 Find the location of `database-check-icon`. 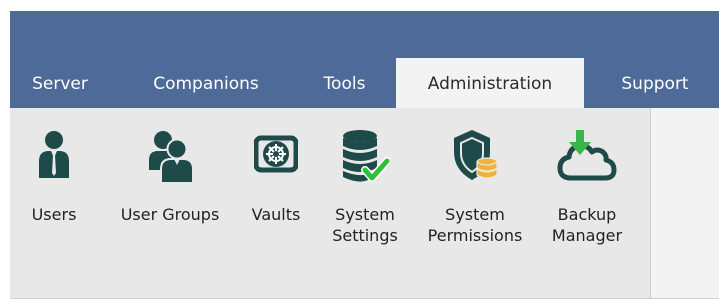

database-check-icon is located at coordinates (365, 158).